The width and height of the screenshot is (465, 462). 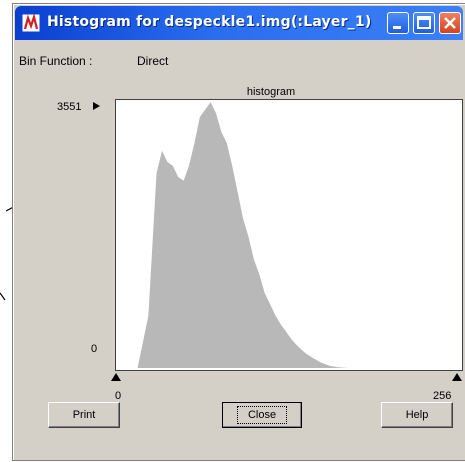 I want to click on minimize-button, so click(x=398, y=23).